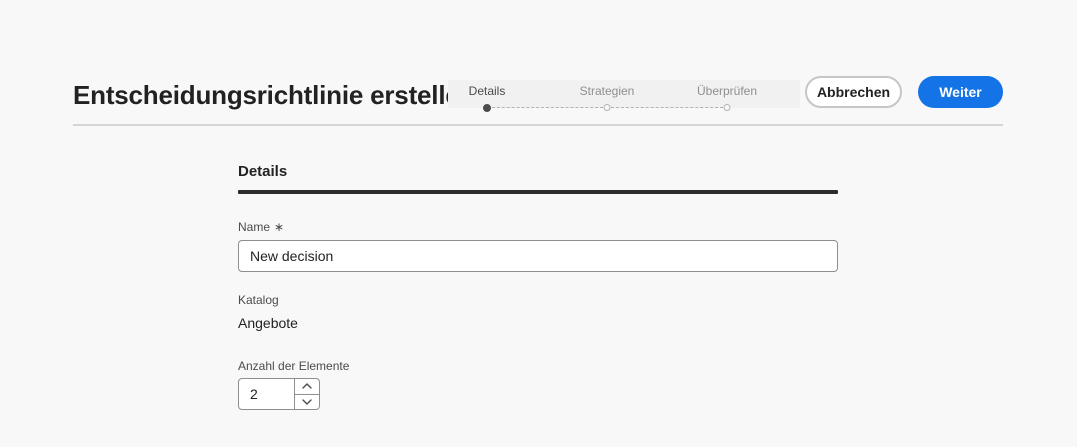 This screenshot has height=447, width=1077. Describe the element at coordinates (268, 323) in the screenshot. I see `catalog-value: Angebote` at that location.